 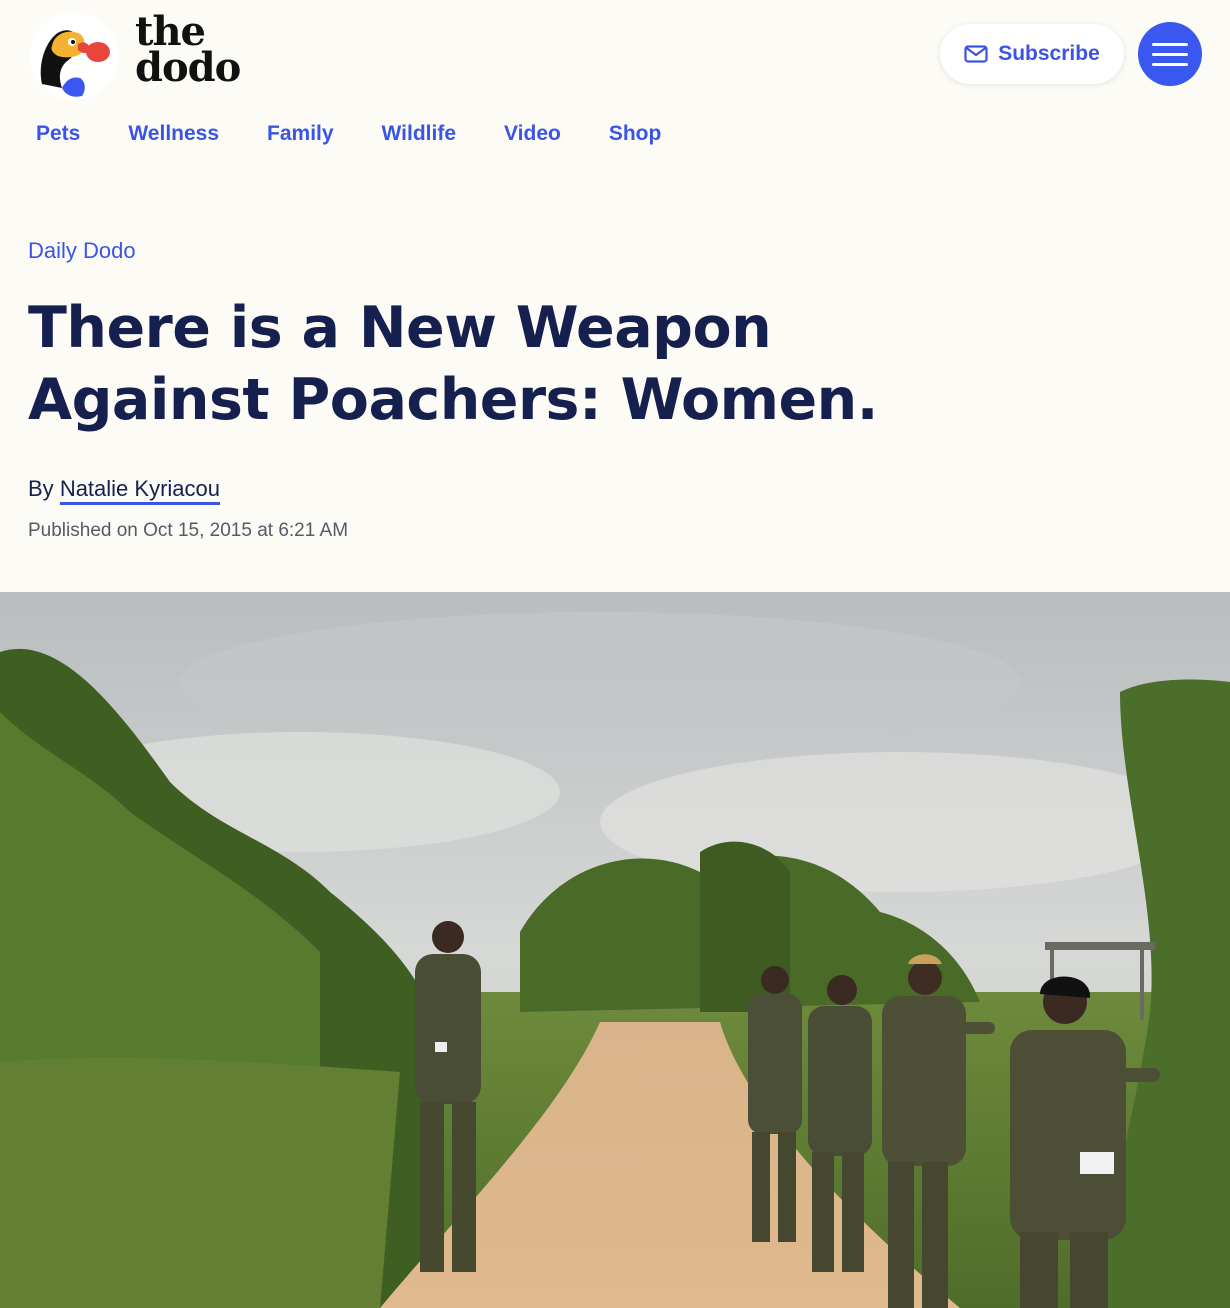 I want to click on subscribe-button: Subscribe, so click(x=1032, y=54).